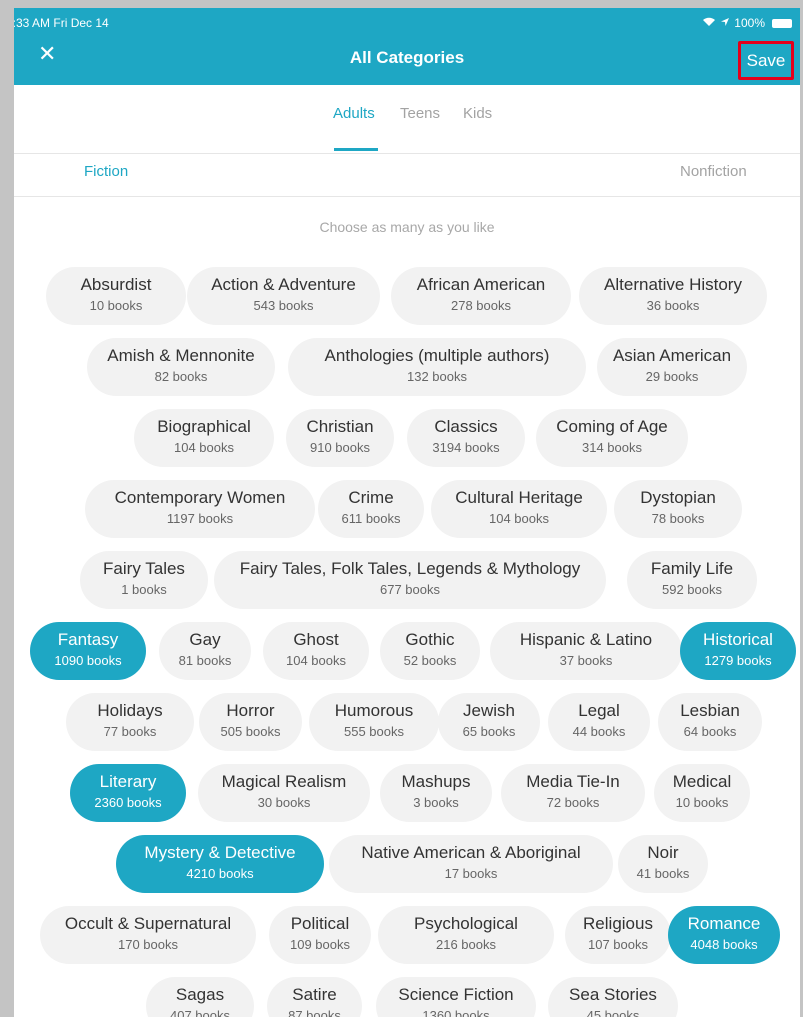 The width and height of the screenshot is (803, 1017). What do you see at coordinates (106, 171) in the screenshot?
I see `segment-fiction: Fiction` at bounding box center [106, 171].